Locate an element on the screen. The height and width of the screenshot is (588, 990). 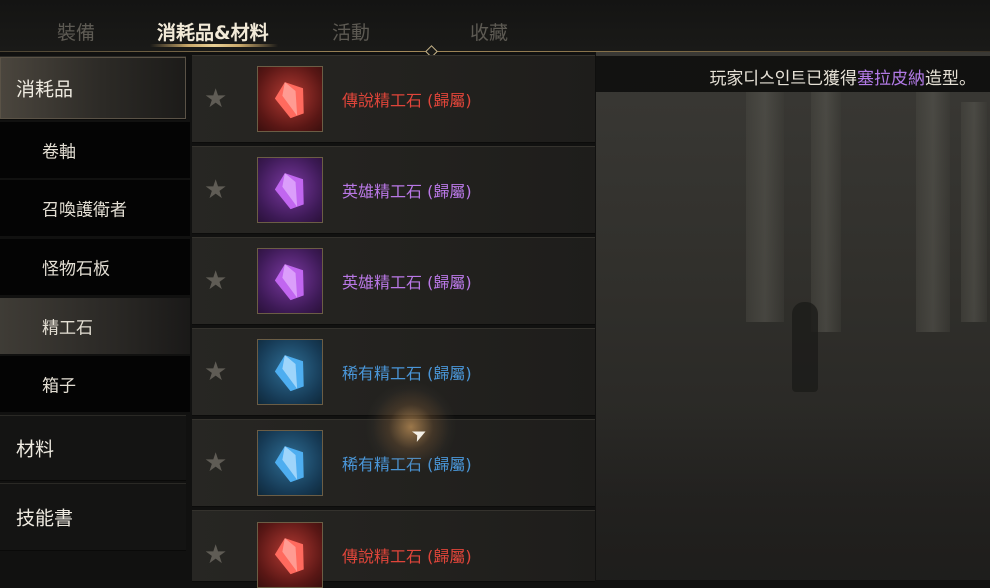
category-skill-books: 技能書 is located at coordinates (93, 517).